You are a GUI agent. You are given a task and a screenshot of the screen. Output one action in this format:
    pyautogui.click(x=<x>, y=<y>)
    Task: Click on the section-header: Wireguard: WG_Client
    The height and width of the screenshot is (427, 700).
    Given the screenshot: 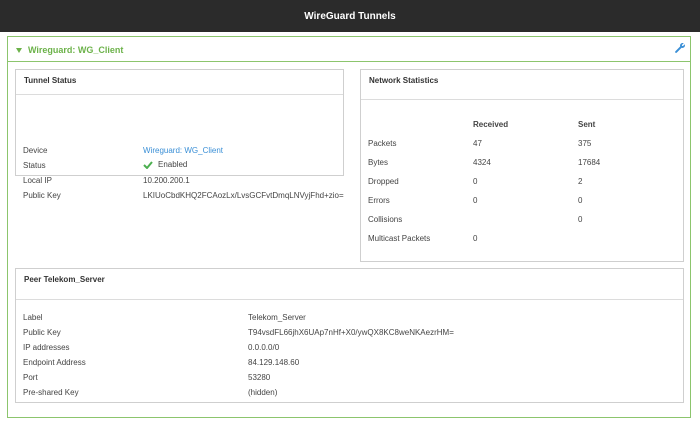 What is the action you would take?
    pyautogui.click(x=69, y=50)
    